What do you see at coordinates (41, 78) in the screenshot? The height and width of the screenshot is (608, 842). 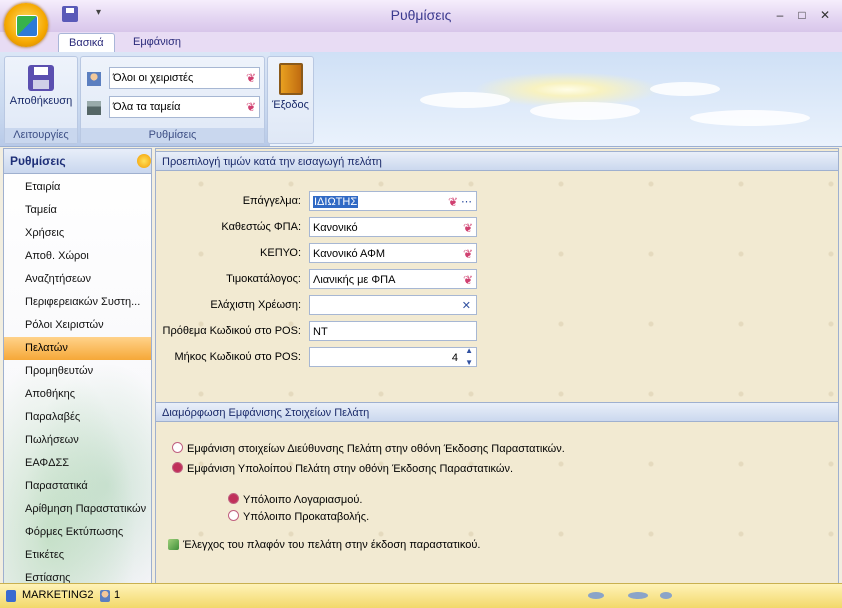 I see `save-icon` at bounding box center [41, 78].